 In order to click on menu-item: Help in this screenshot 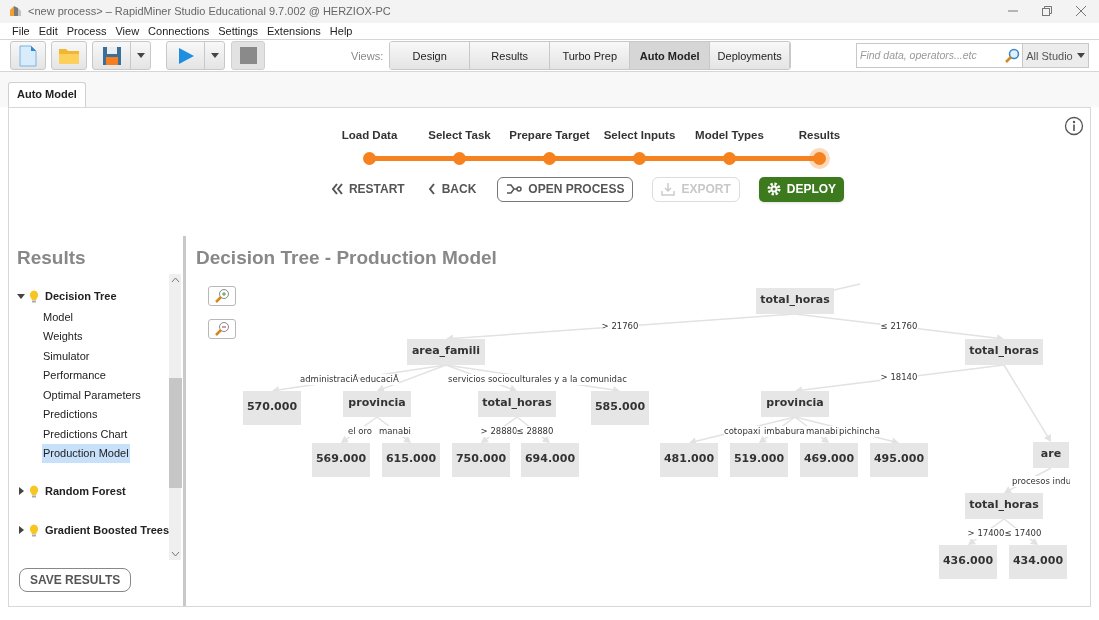, I will do `click(341, 31)`.